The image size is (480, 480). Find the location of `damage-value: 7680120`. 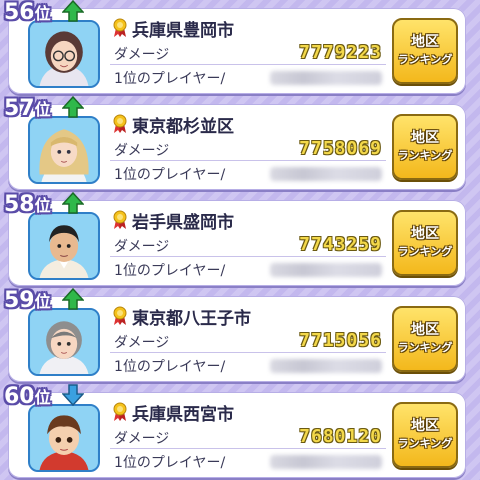

damage-value: 7680120 is located at coordinates (340, 436).